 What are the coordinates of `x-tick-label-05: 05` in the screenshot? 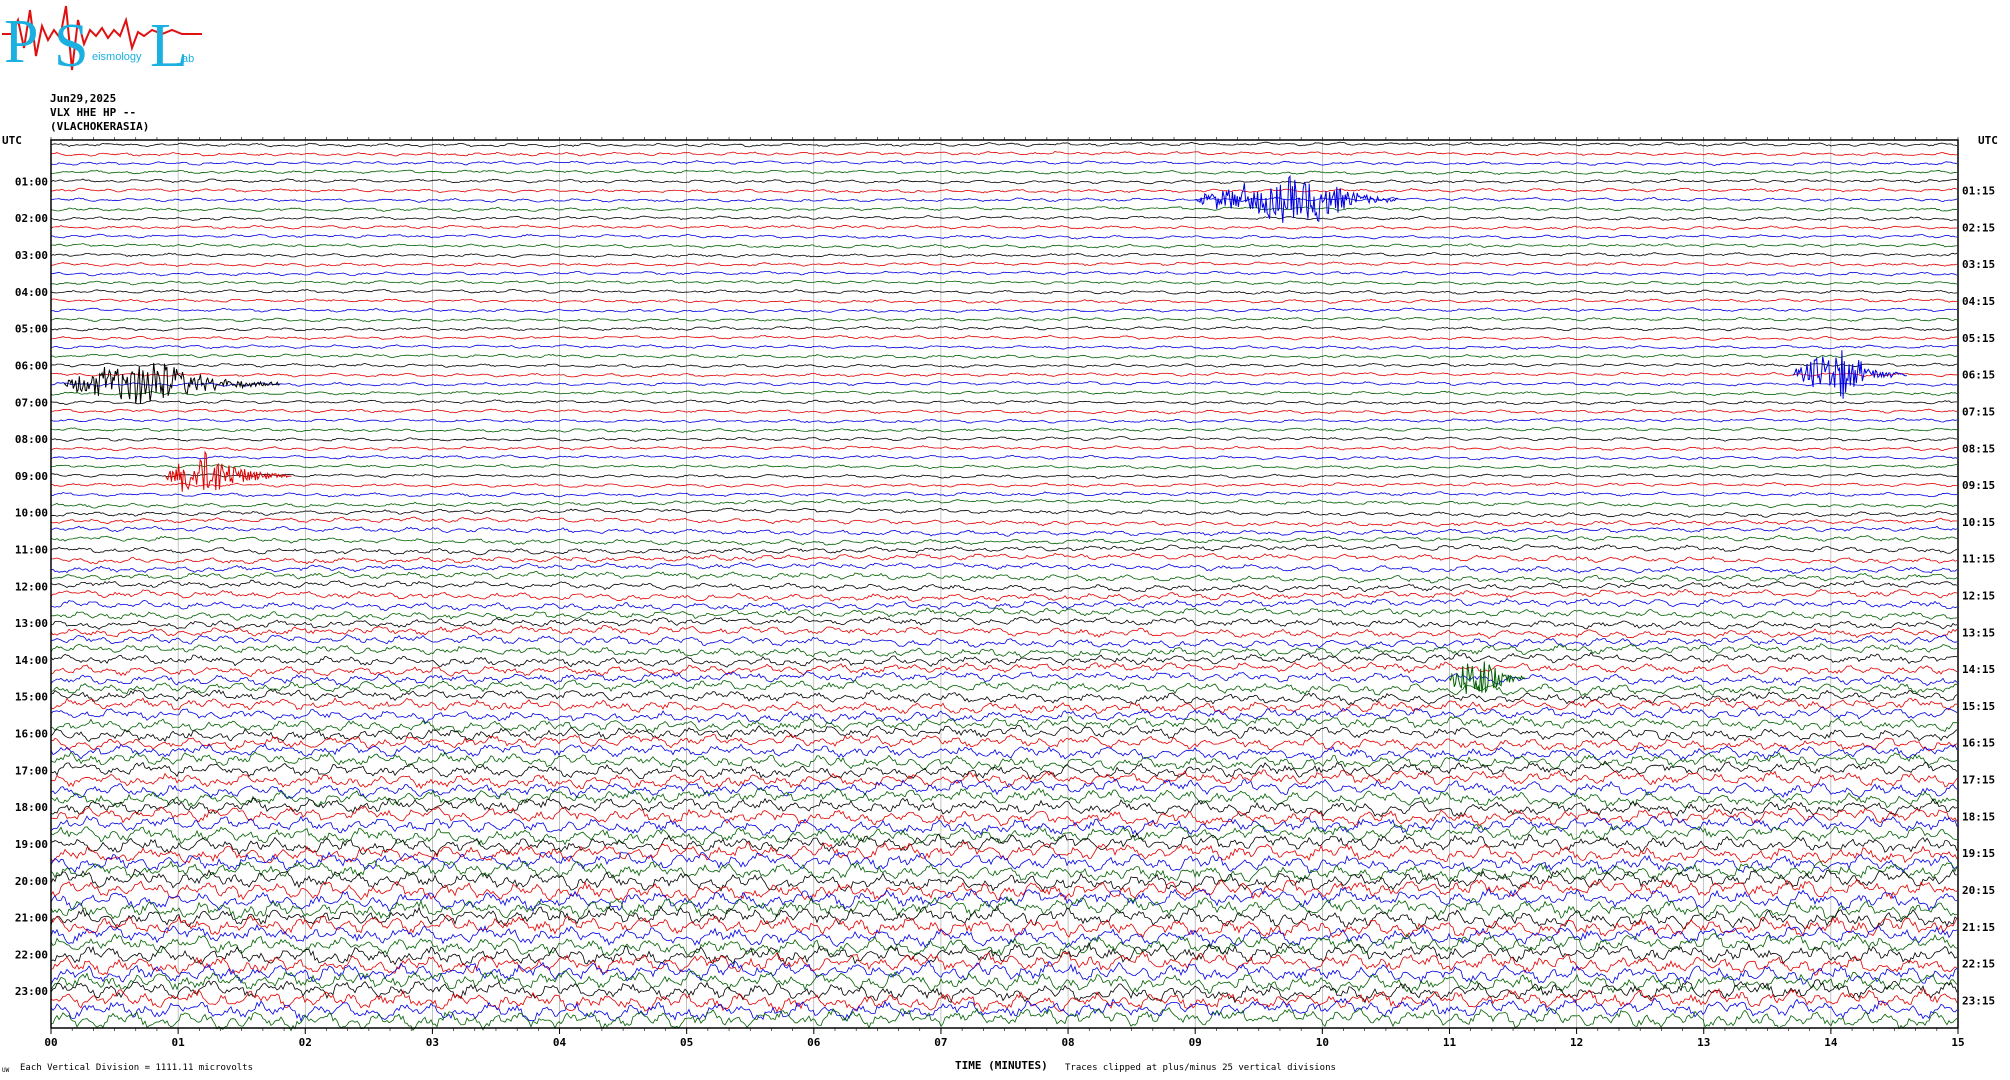 It's located at (686, 1042).